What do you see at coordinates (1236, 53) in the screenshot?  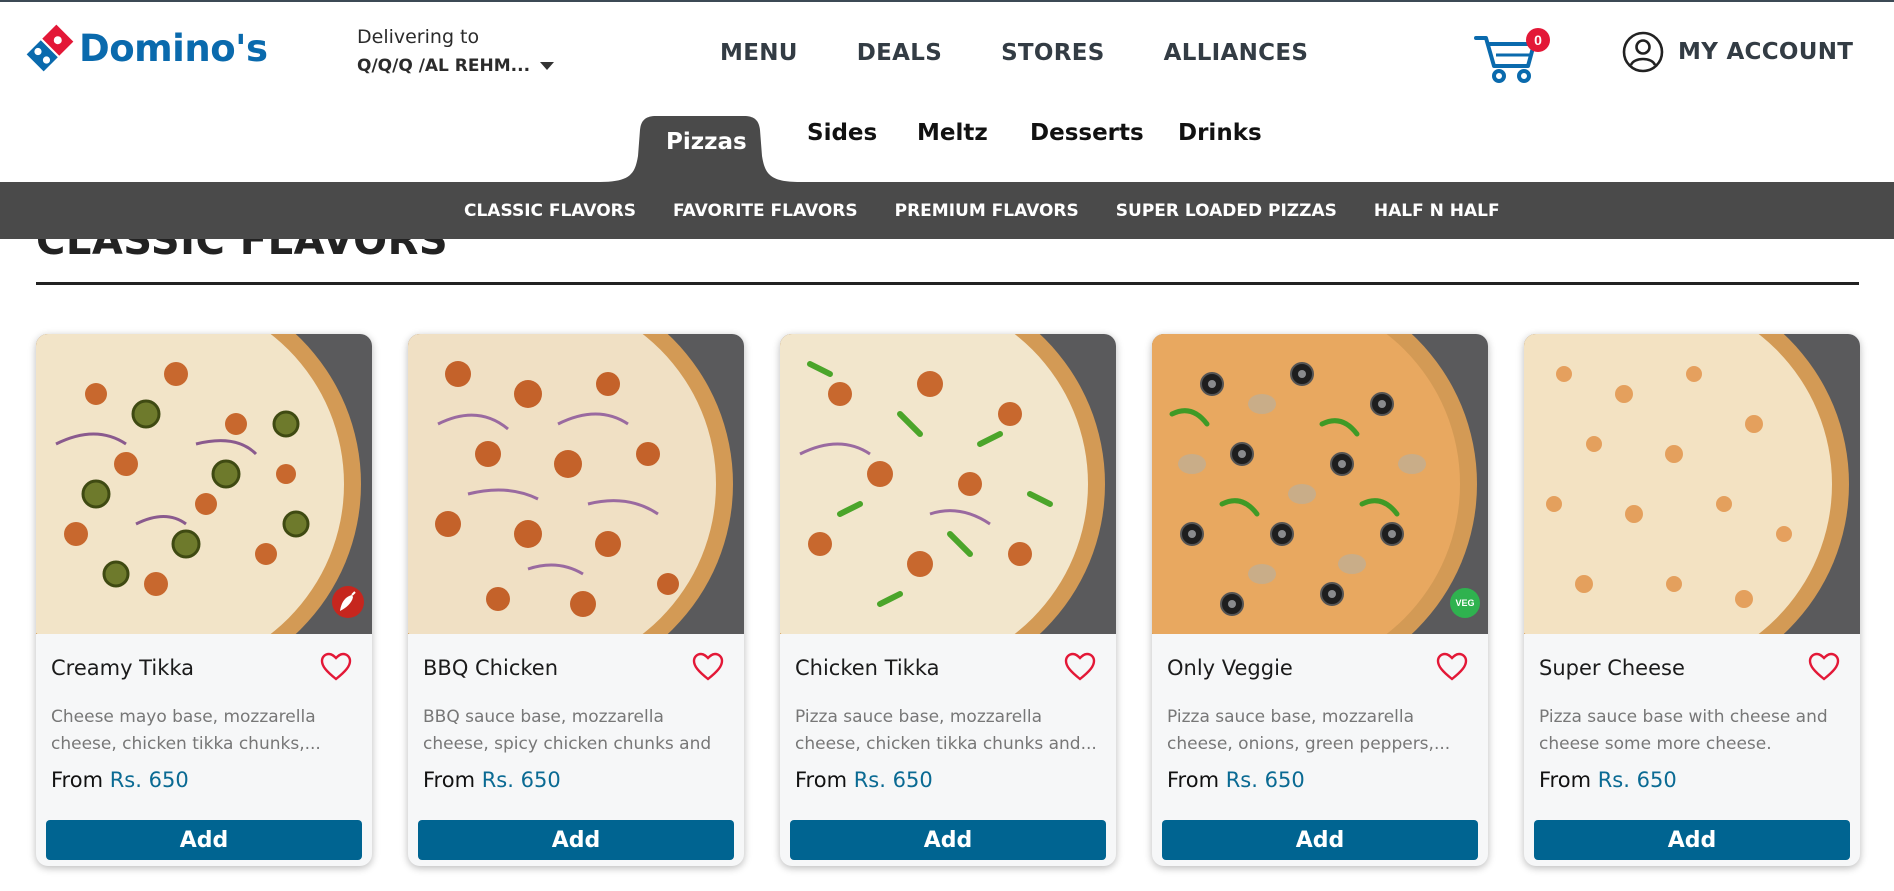 I see `nav-alliances: ALLIANCES` at bounding box center [1236, 53].